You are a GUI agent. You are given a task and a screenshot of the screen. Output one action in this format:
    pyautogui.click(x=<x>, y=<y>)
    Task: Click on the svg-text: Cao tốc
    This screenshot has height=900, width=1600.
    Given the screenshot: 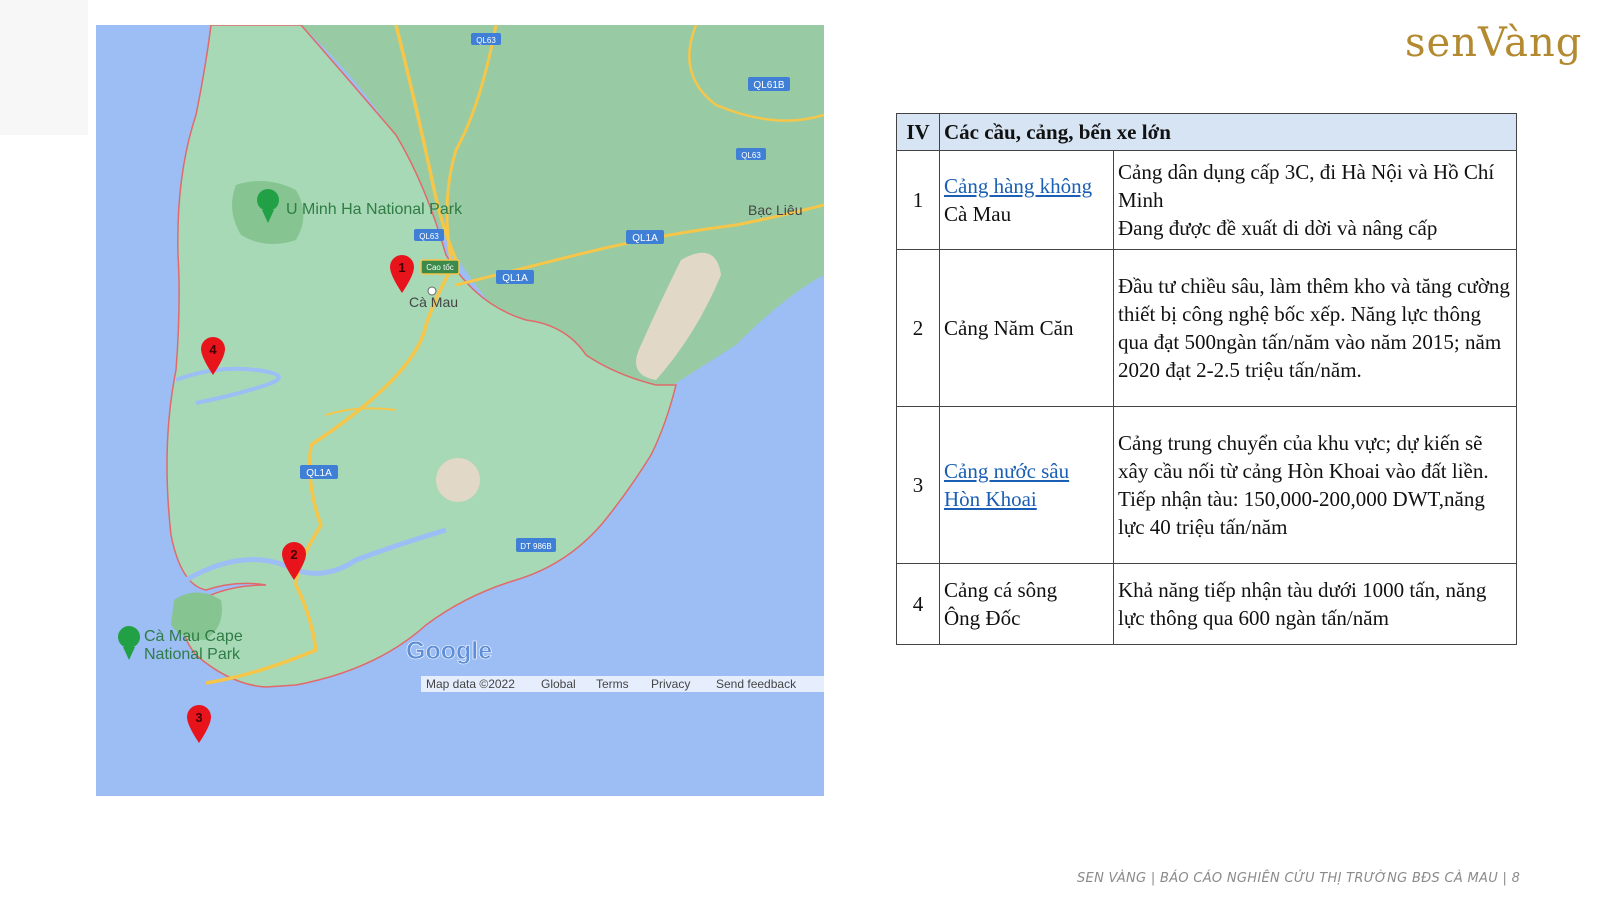 What is the action you would take?
    pyautogui.click(x=440, y=267)
    